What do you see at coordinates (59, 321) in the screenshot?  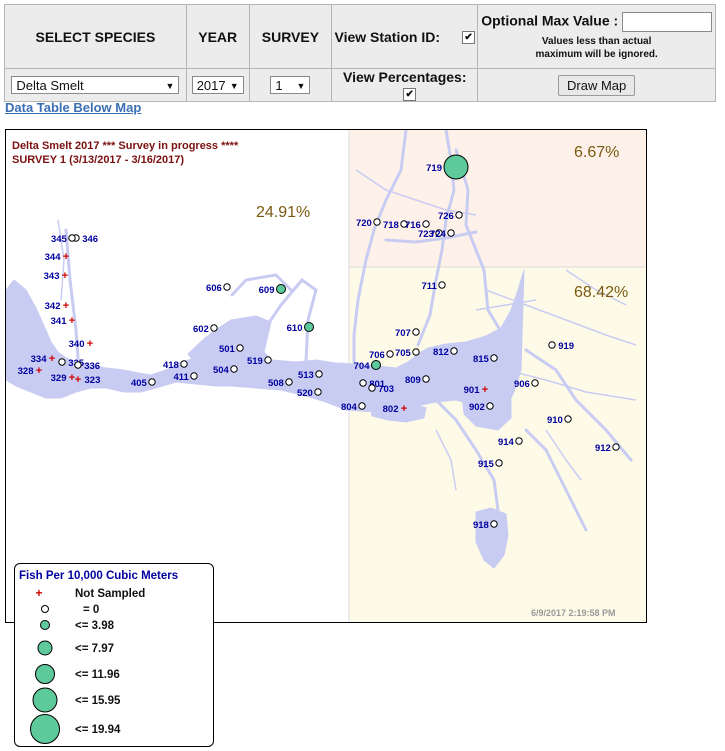 I see `station-id-label: 341` at bounding box center [59, 321].